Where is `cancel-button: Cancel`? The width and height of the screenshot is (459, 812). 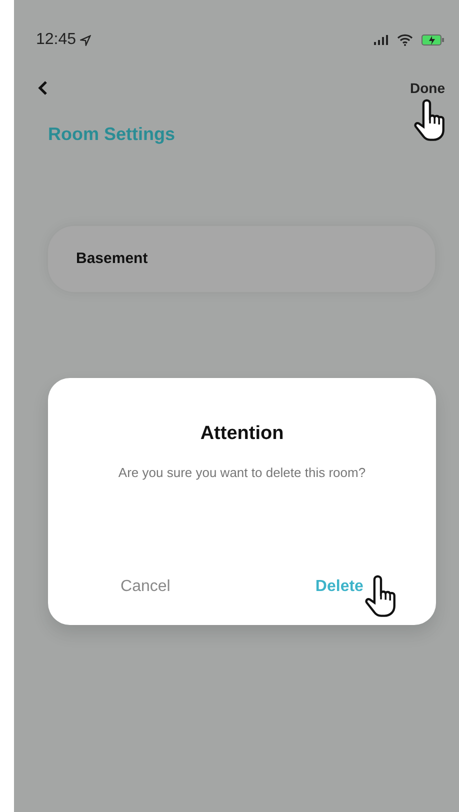 cancel-button: Cancel is located at coordinates (145, 587).